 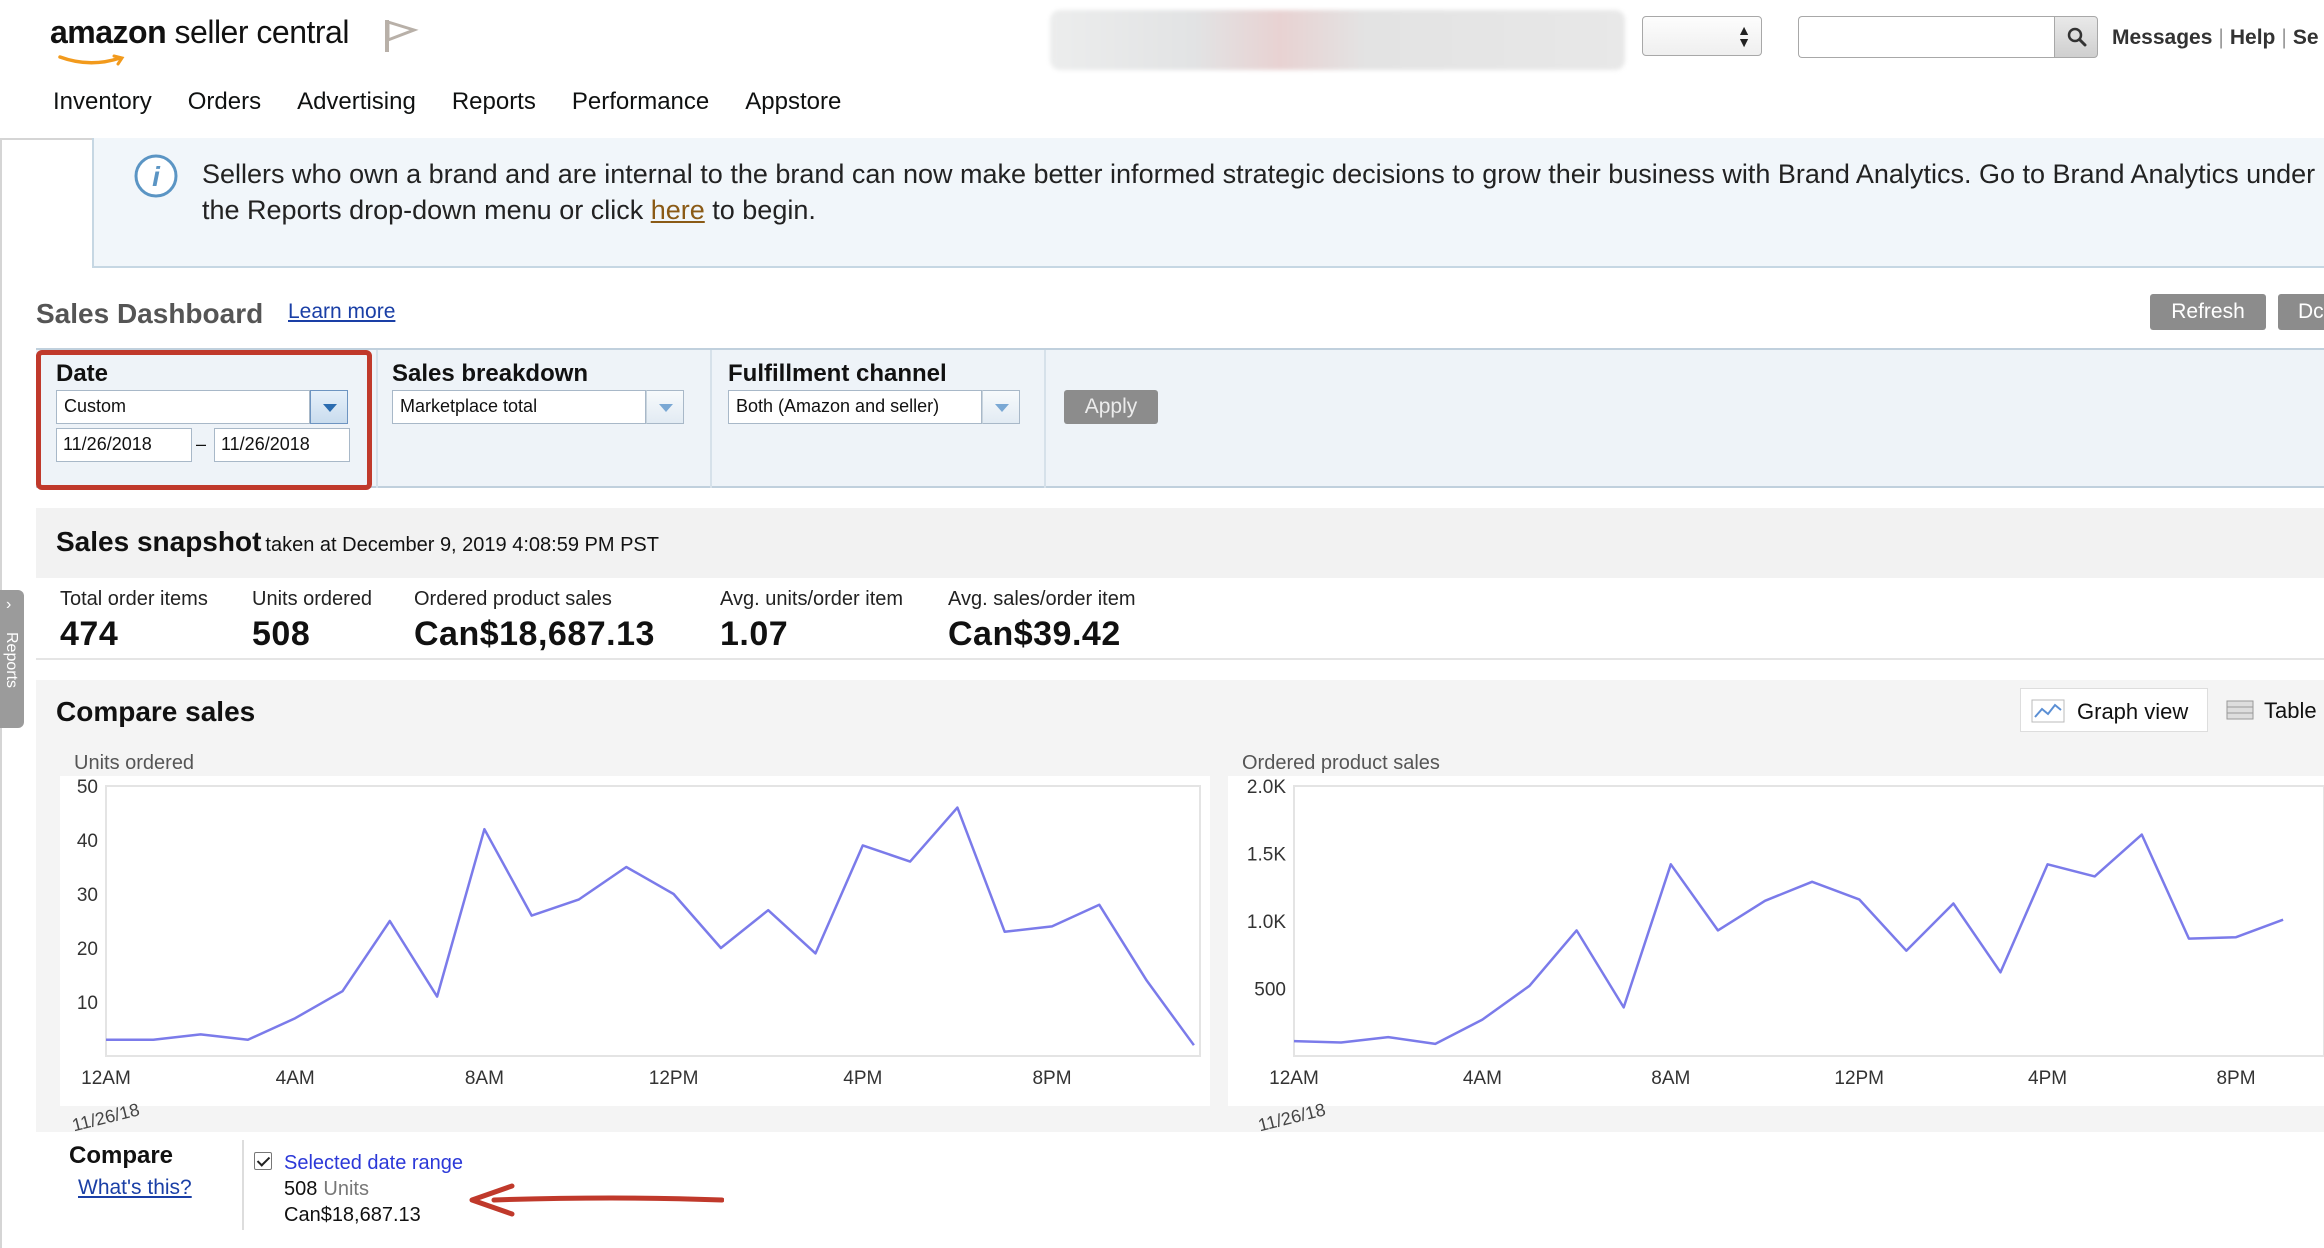 I want to click on metric-total-order-items: Total order items 474, so click(x=134, y=621).